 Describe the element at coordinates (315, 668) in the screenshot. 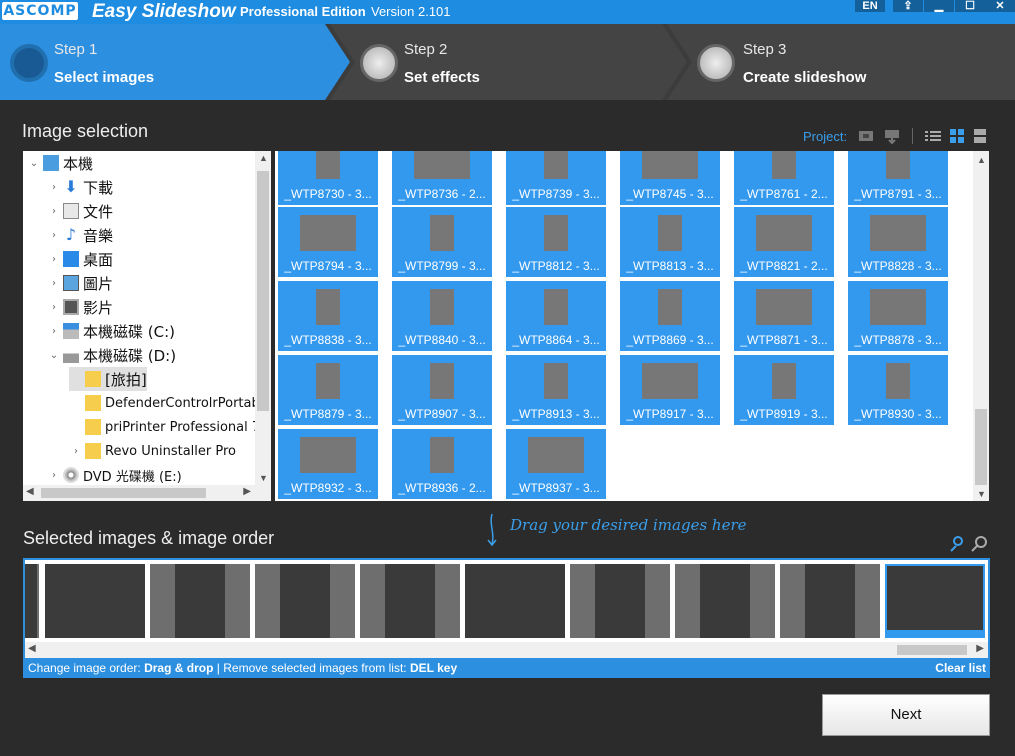

I see `remove-images-label: Remove selected images from list:` at that location.